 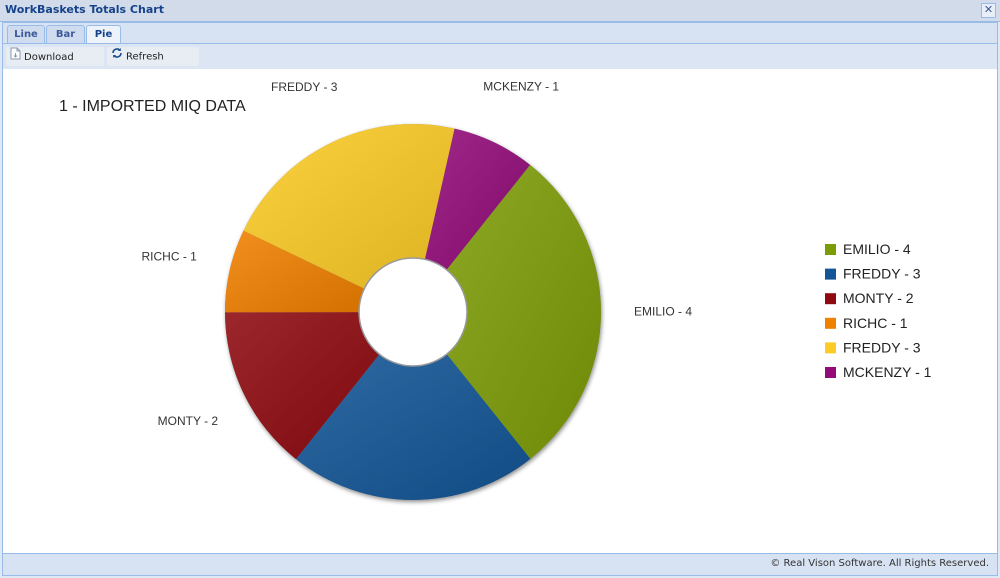 I want to click on window-title: WorkBaskets Totals Chart, so click(x=84, y=9).